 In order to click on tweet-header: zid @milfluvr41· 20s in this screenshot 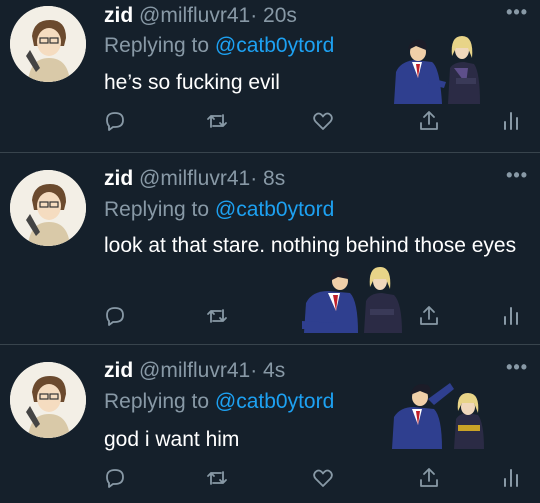, I will do `click(200, 16)`.